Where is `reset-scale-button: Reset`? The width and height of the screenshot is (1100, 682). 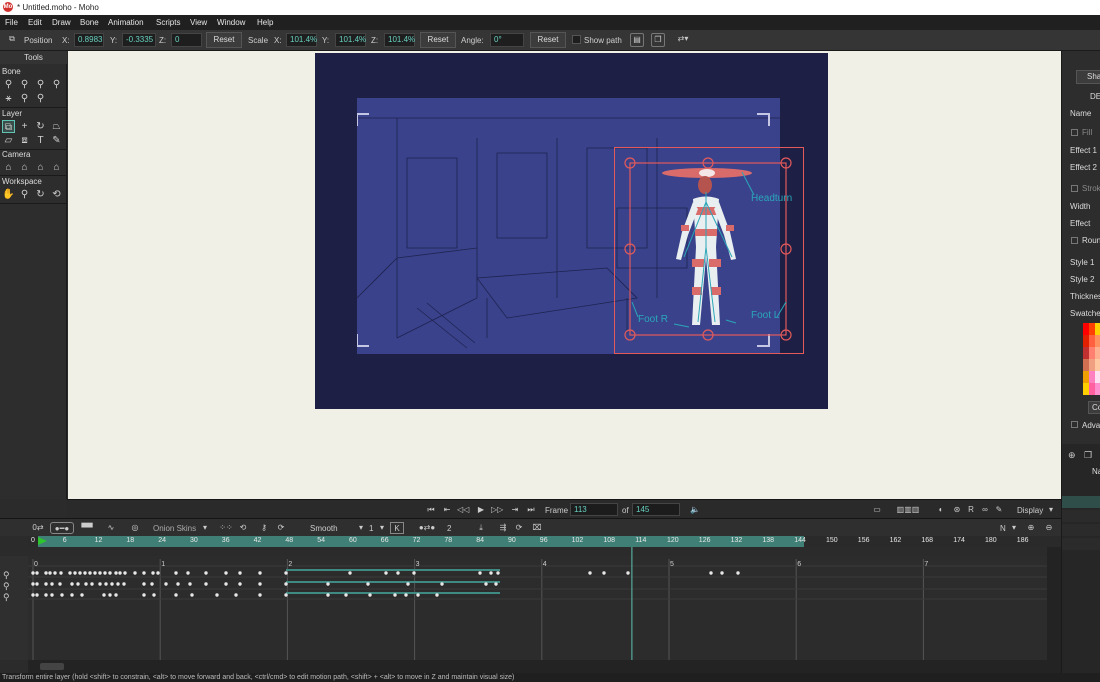 reset-scale-button: Reset is located at coordinates (438, 40).